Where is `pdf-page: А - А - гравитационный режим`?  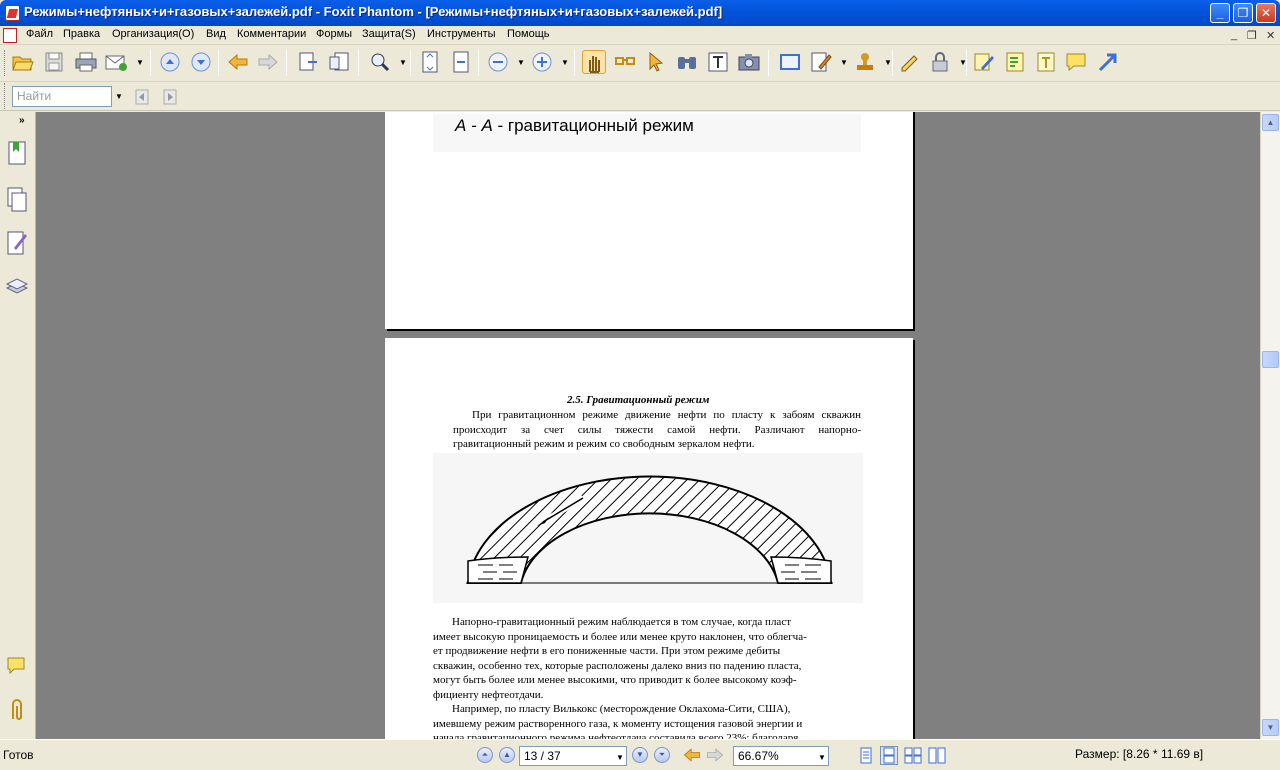 pdf-page: А - А - гравитационный режим is located at coordinates (649, 220).